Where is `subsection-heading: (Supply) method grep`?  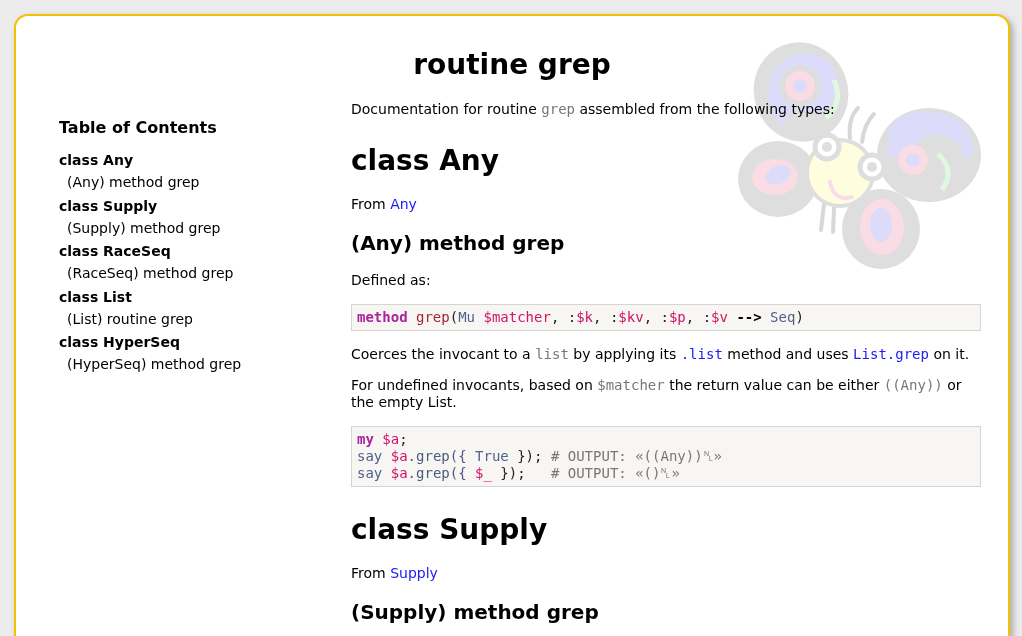 subsection-heading: (Supply) method grep is located at coordinates (475, 612).